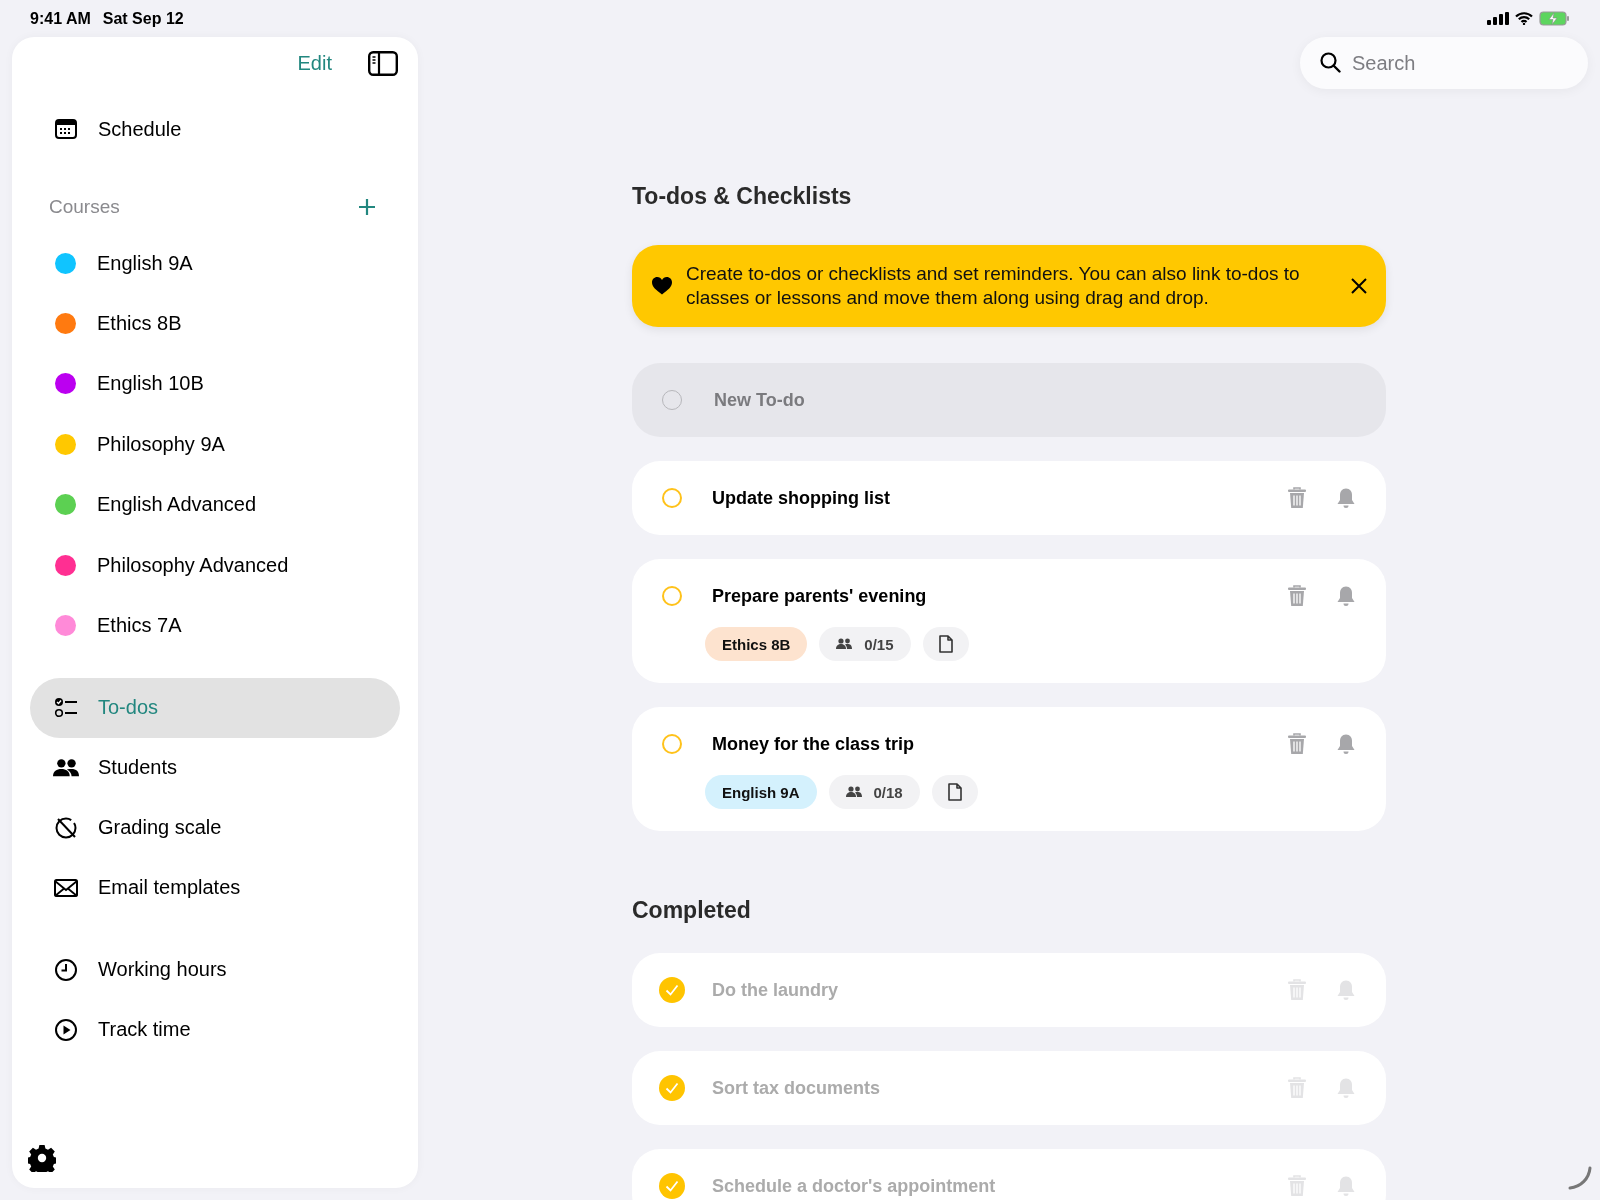 The height and width of the screenshot is (1200, 1600). What do you see at coordinates (84, 207) in the screenshot?
I see `section-heading: Courses` at bounding box center [84, 207].